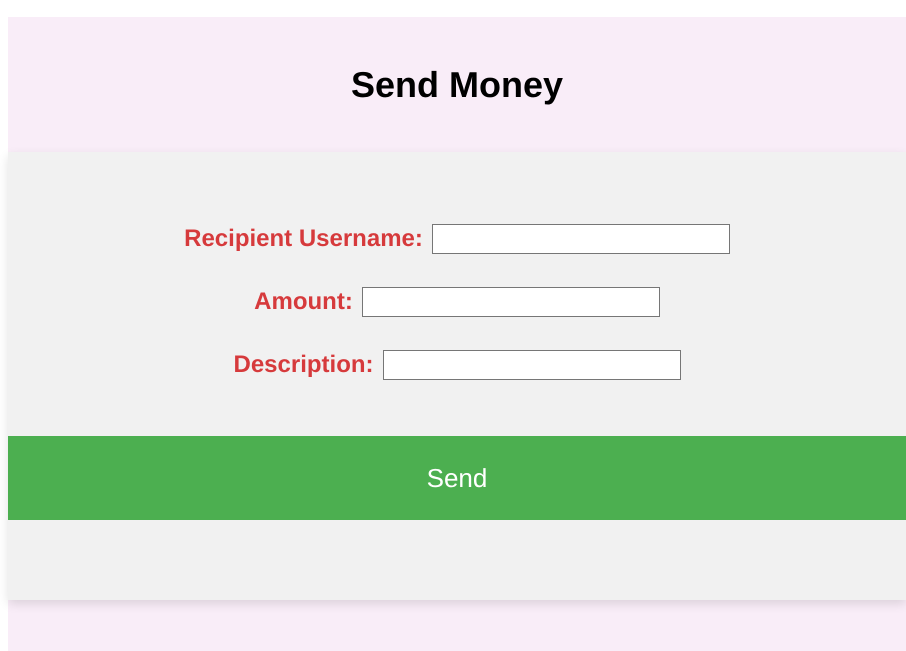 Image resolution: width=906 pixels, height=651 pixels. What do you see at coordinates (457, 478) in the screenshot?
I see `send-button: Send` at bounding box center [457, 478].